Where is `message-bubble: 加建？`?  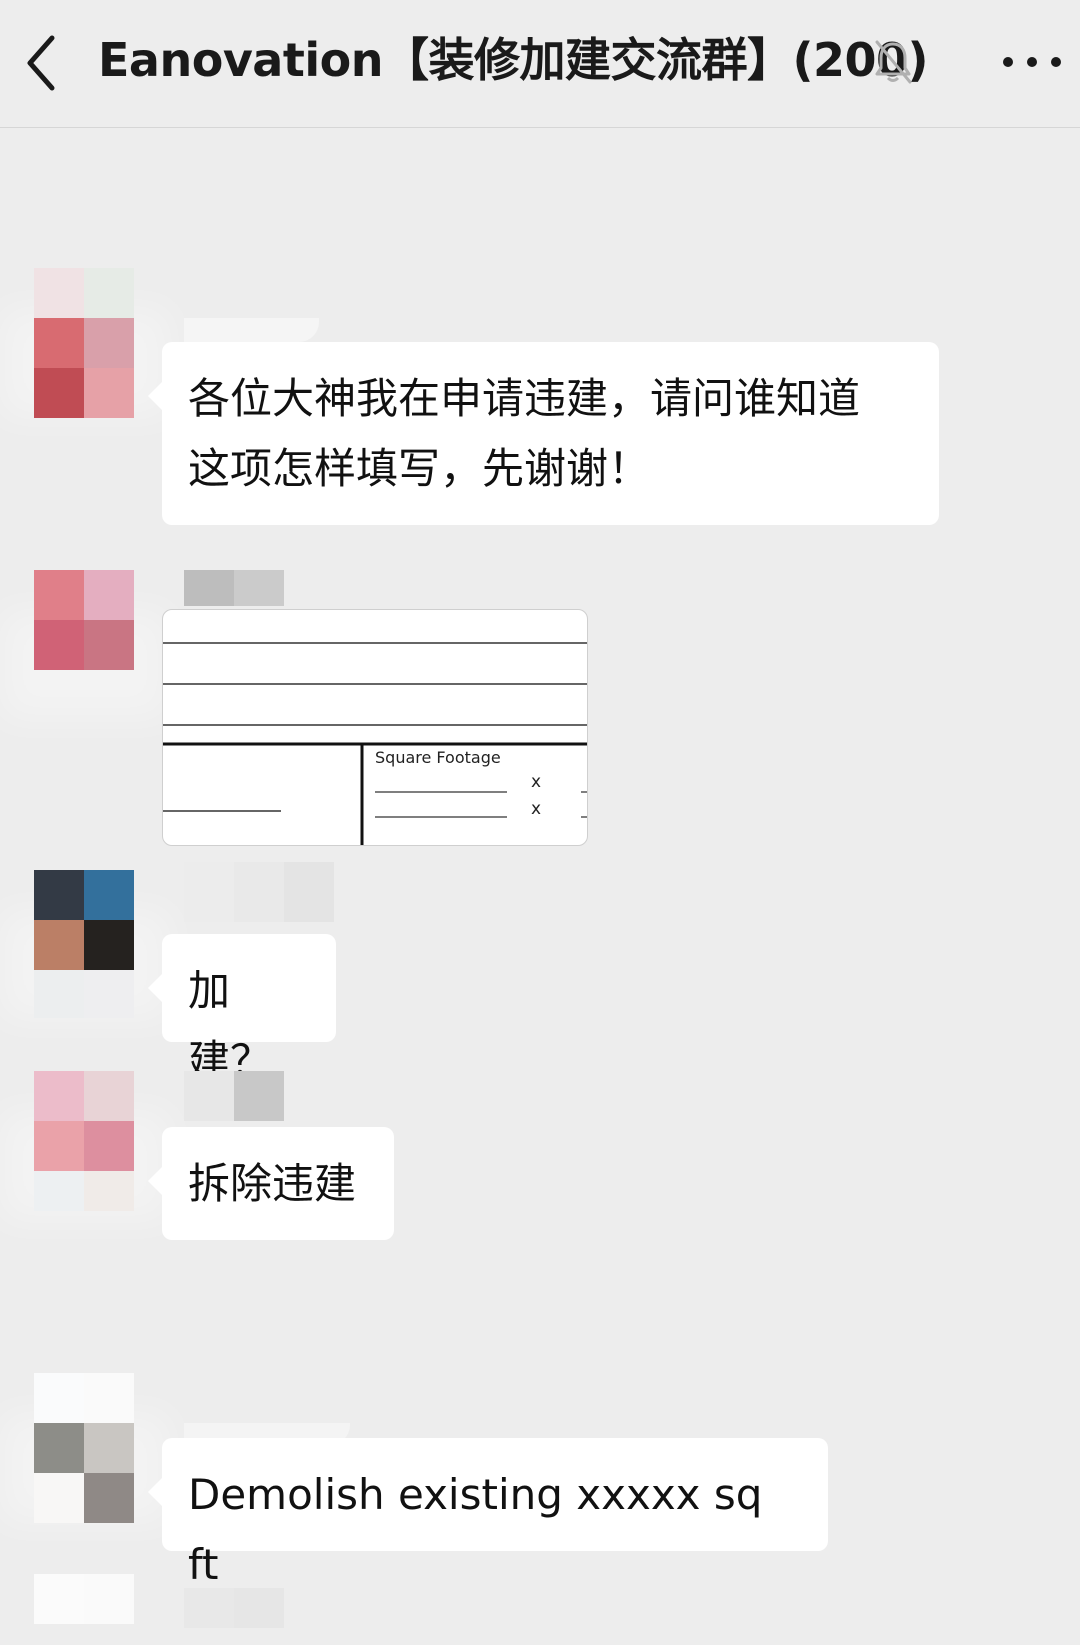 message-bubble: 加建？ is located at coordinates (242, 1009).